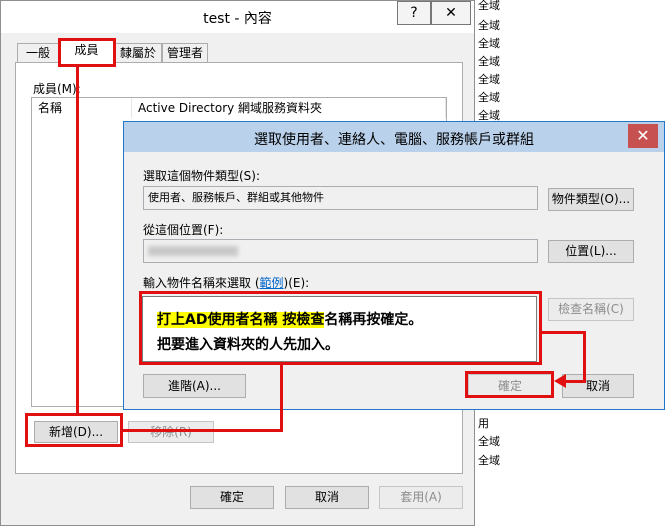 The height and width of the screenshot is (527, 670). Describe the element at coordinates (87, 52) in the screenshot. I see `highlight-box-members-tab` at that location.